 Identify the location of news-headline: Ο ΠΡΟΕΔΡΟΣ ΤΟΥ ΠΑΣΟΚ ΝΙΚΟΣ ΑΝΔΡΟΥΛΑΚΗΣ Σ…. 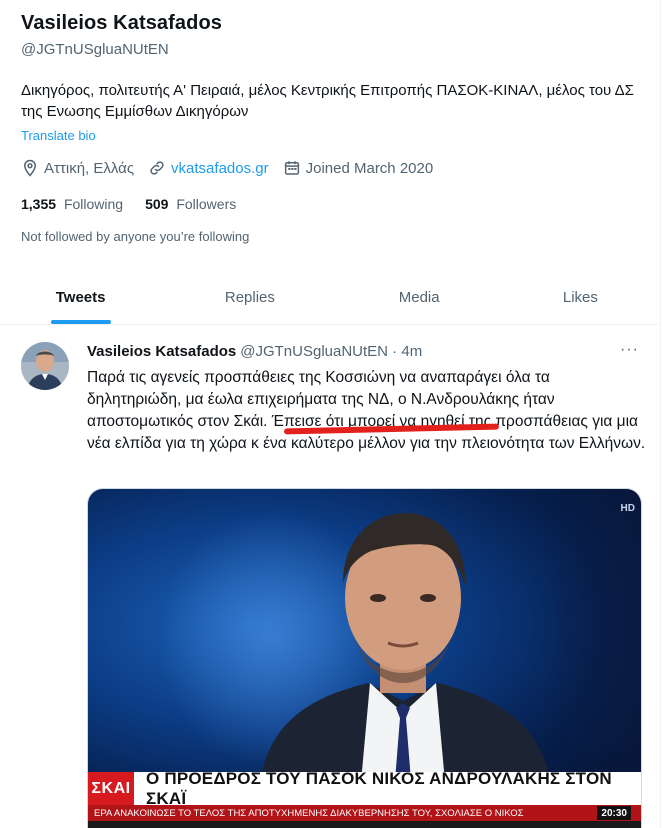
(387, 788).